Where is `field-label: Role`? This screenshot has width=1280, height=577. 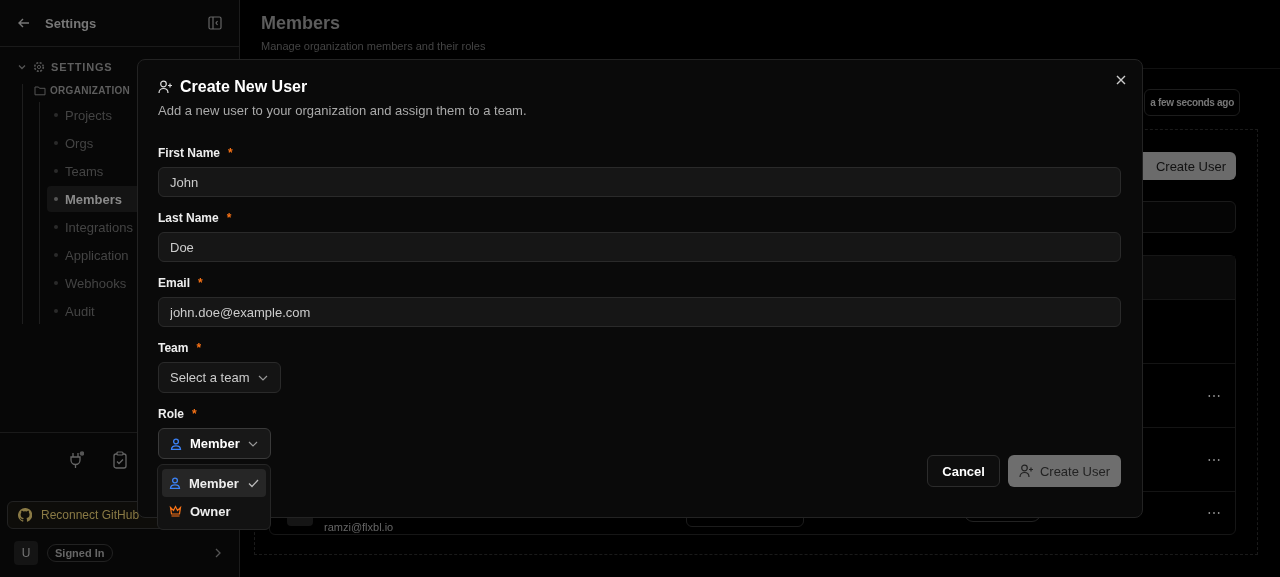
field-label: Role is located at coordinates (171, 414).